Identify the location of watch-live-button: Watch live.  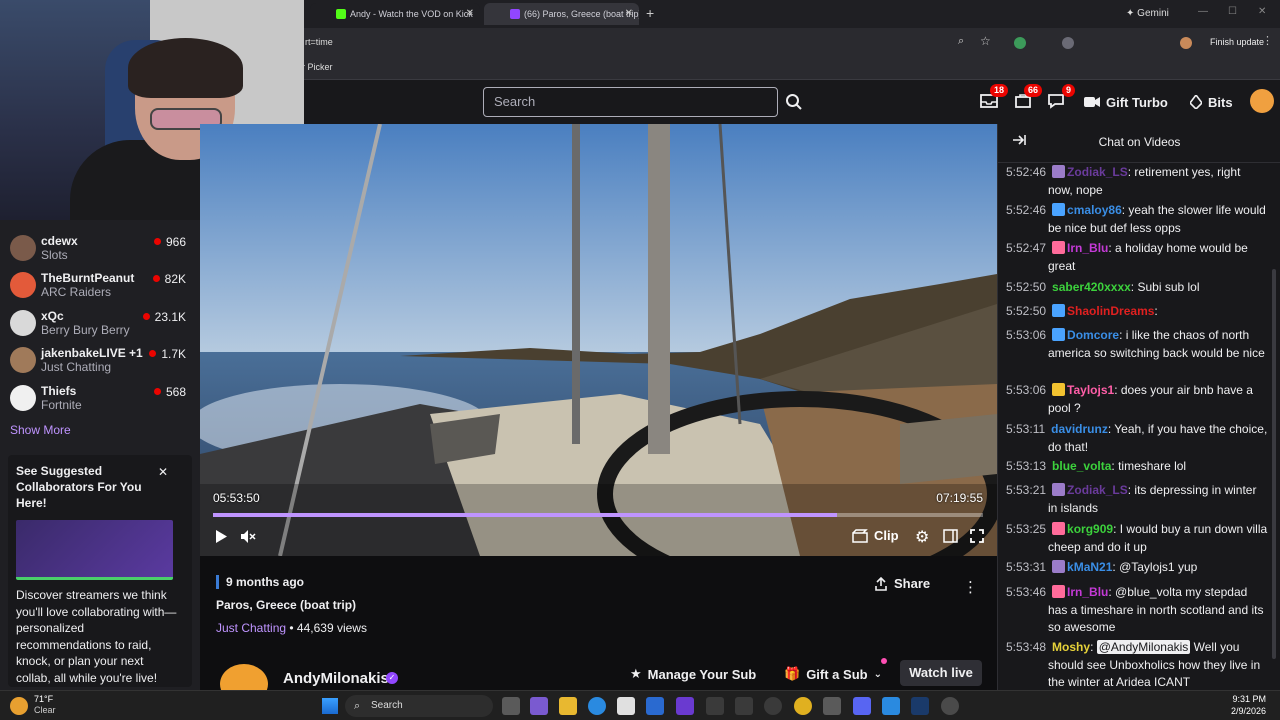
(941, 673).